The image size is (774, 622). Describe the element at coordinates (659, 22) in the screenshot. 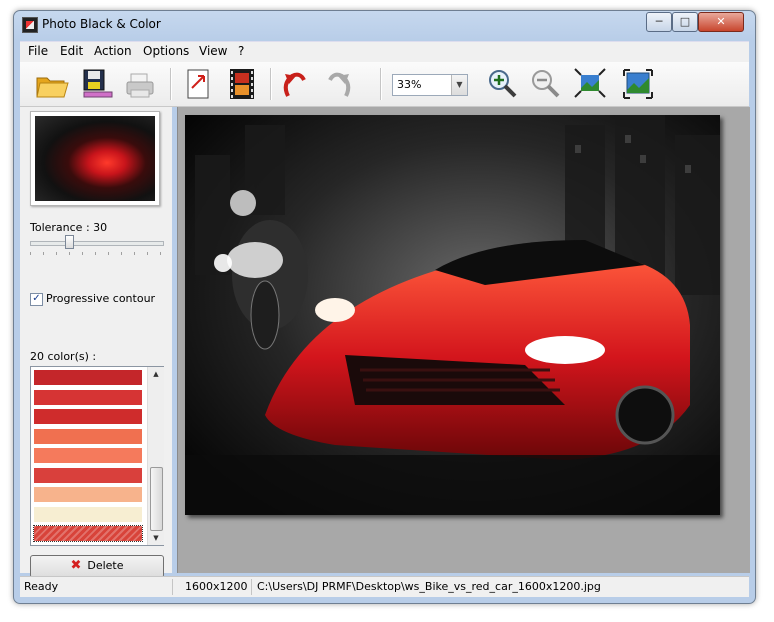

I see `minimize-button: ─` at that location.